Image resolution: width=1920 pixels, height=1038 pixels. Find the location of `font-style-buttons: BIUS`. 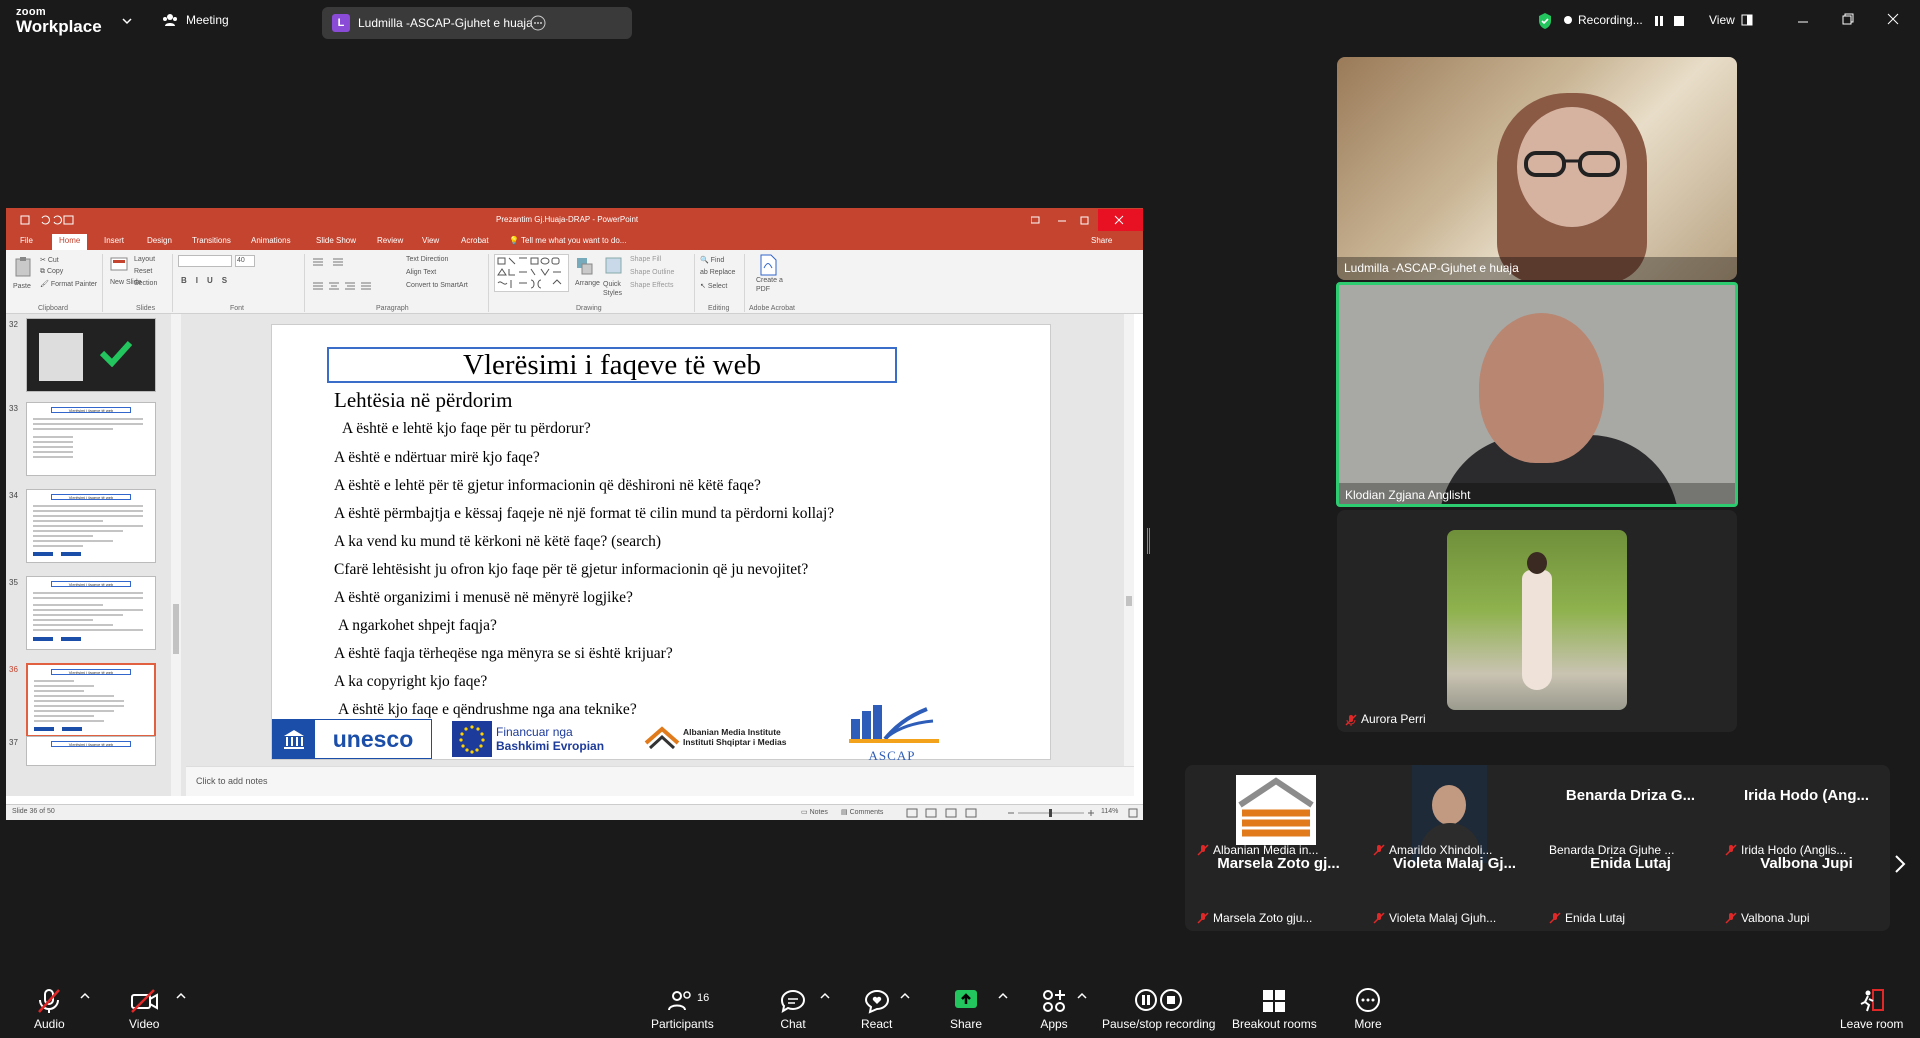

font-style-buttons: BIUS is located at coordinates (208, 280).